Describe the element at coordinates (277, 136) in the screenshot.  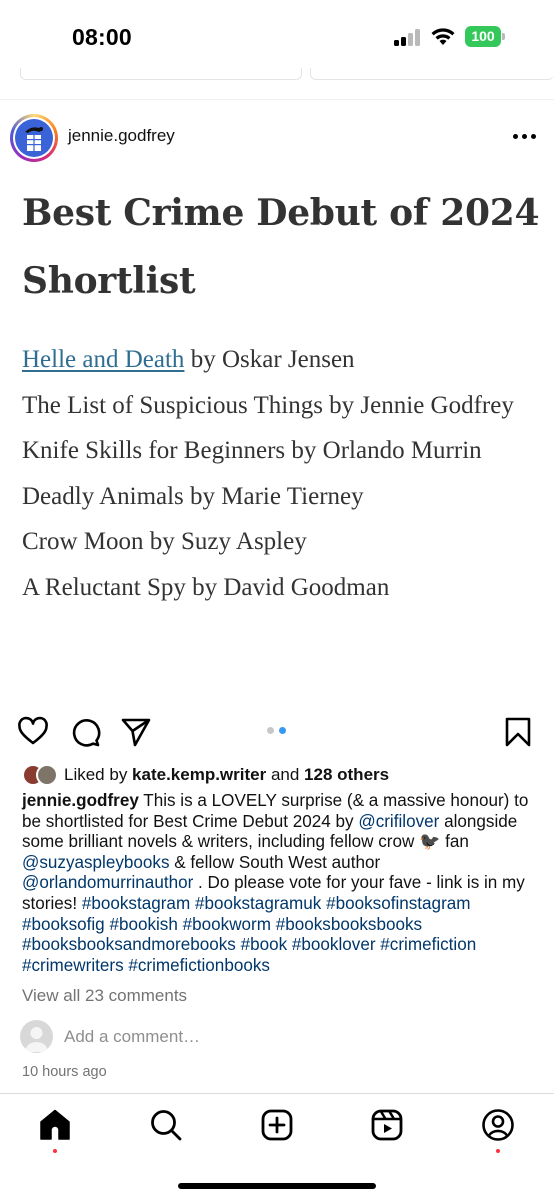
I see `post-header: jennie.godfrey` at that location.